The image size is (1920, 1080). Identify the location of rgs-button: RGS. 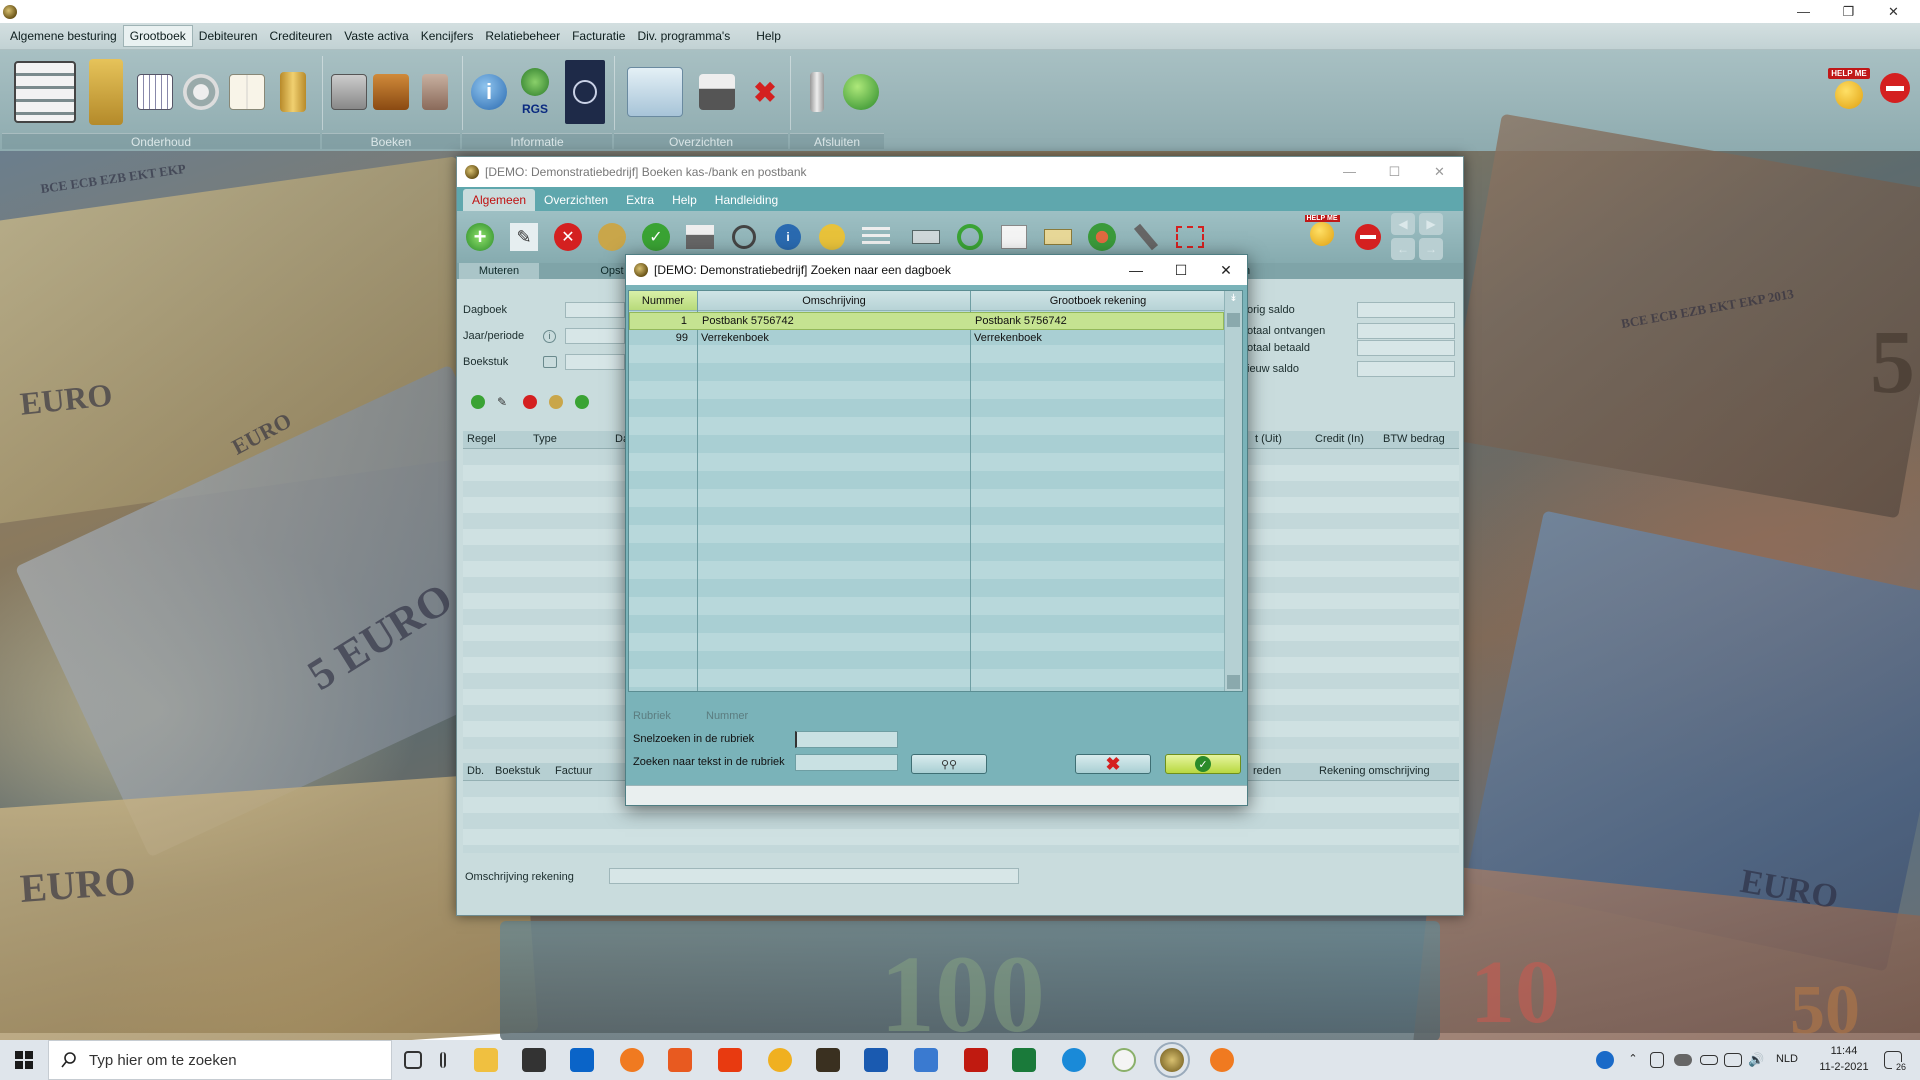
(535, 92).